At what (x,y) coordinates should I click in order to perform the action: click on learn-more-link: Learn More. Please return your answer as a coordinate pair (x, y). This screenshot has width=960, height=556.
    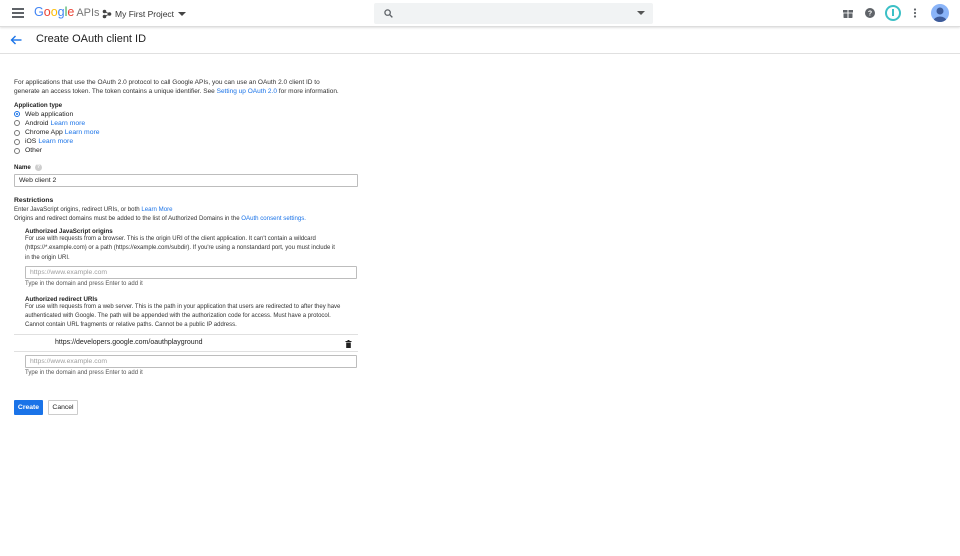
    Looking at the image, I should click on (156, 209).